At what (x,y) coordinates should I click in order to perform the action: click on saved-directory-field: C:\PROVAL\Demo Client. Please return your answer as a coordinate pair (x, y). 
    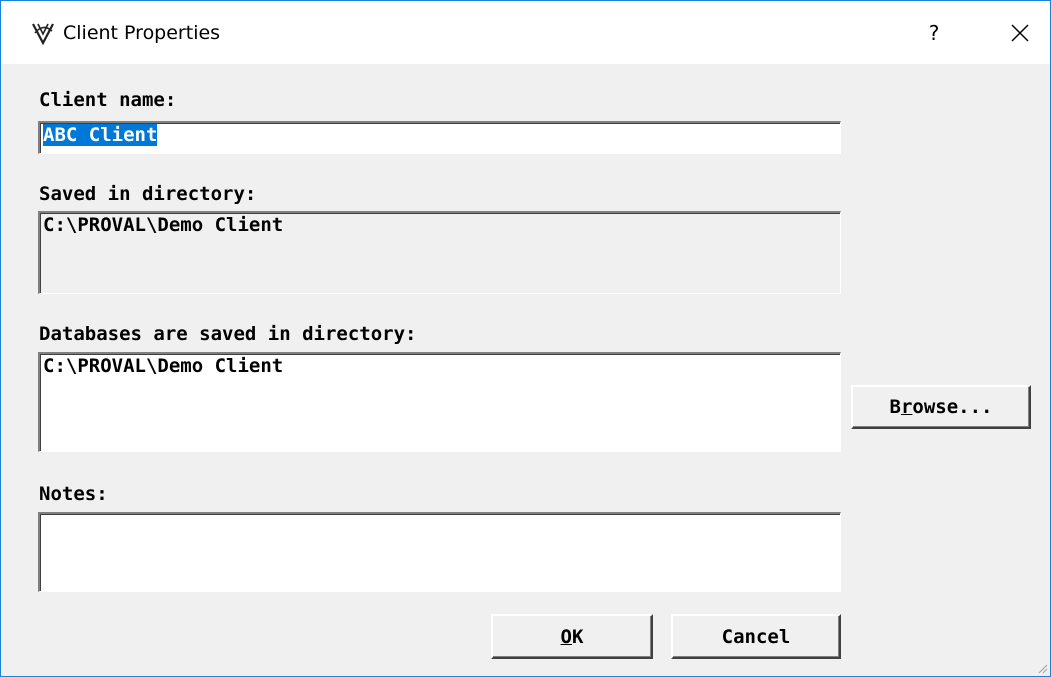
    Looking at the image, I should click on (439, 252).